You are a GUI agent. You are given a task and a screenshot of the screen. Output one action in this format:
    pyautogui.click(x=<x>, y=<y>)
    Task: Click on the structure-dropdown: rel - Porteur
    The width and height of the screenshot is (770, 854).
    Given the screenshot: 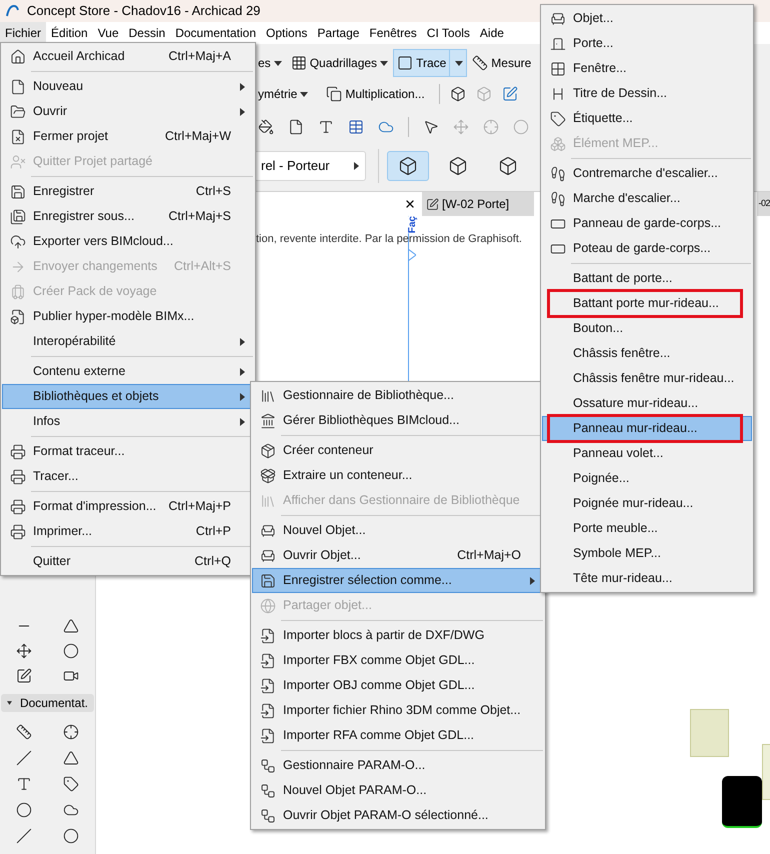 What is the action you would take?
    pyautogui.click(x=310, y=166)
    